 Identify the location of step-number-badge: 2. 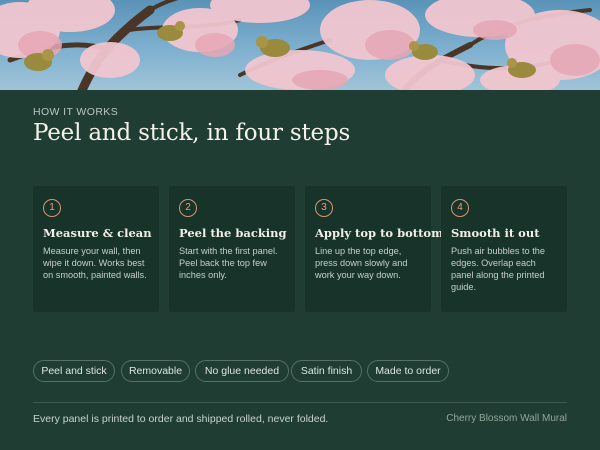
(188, 208).